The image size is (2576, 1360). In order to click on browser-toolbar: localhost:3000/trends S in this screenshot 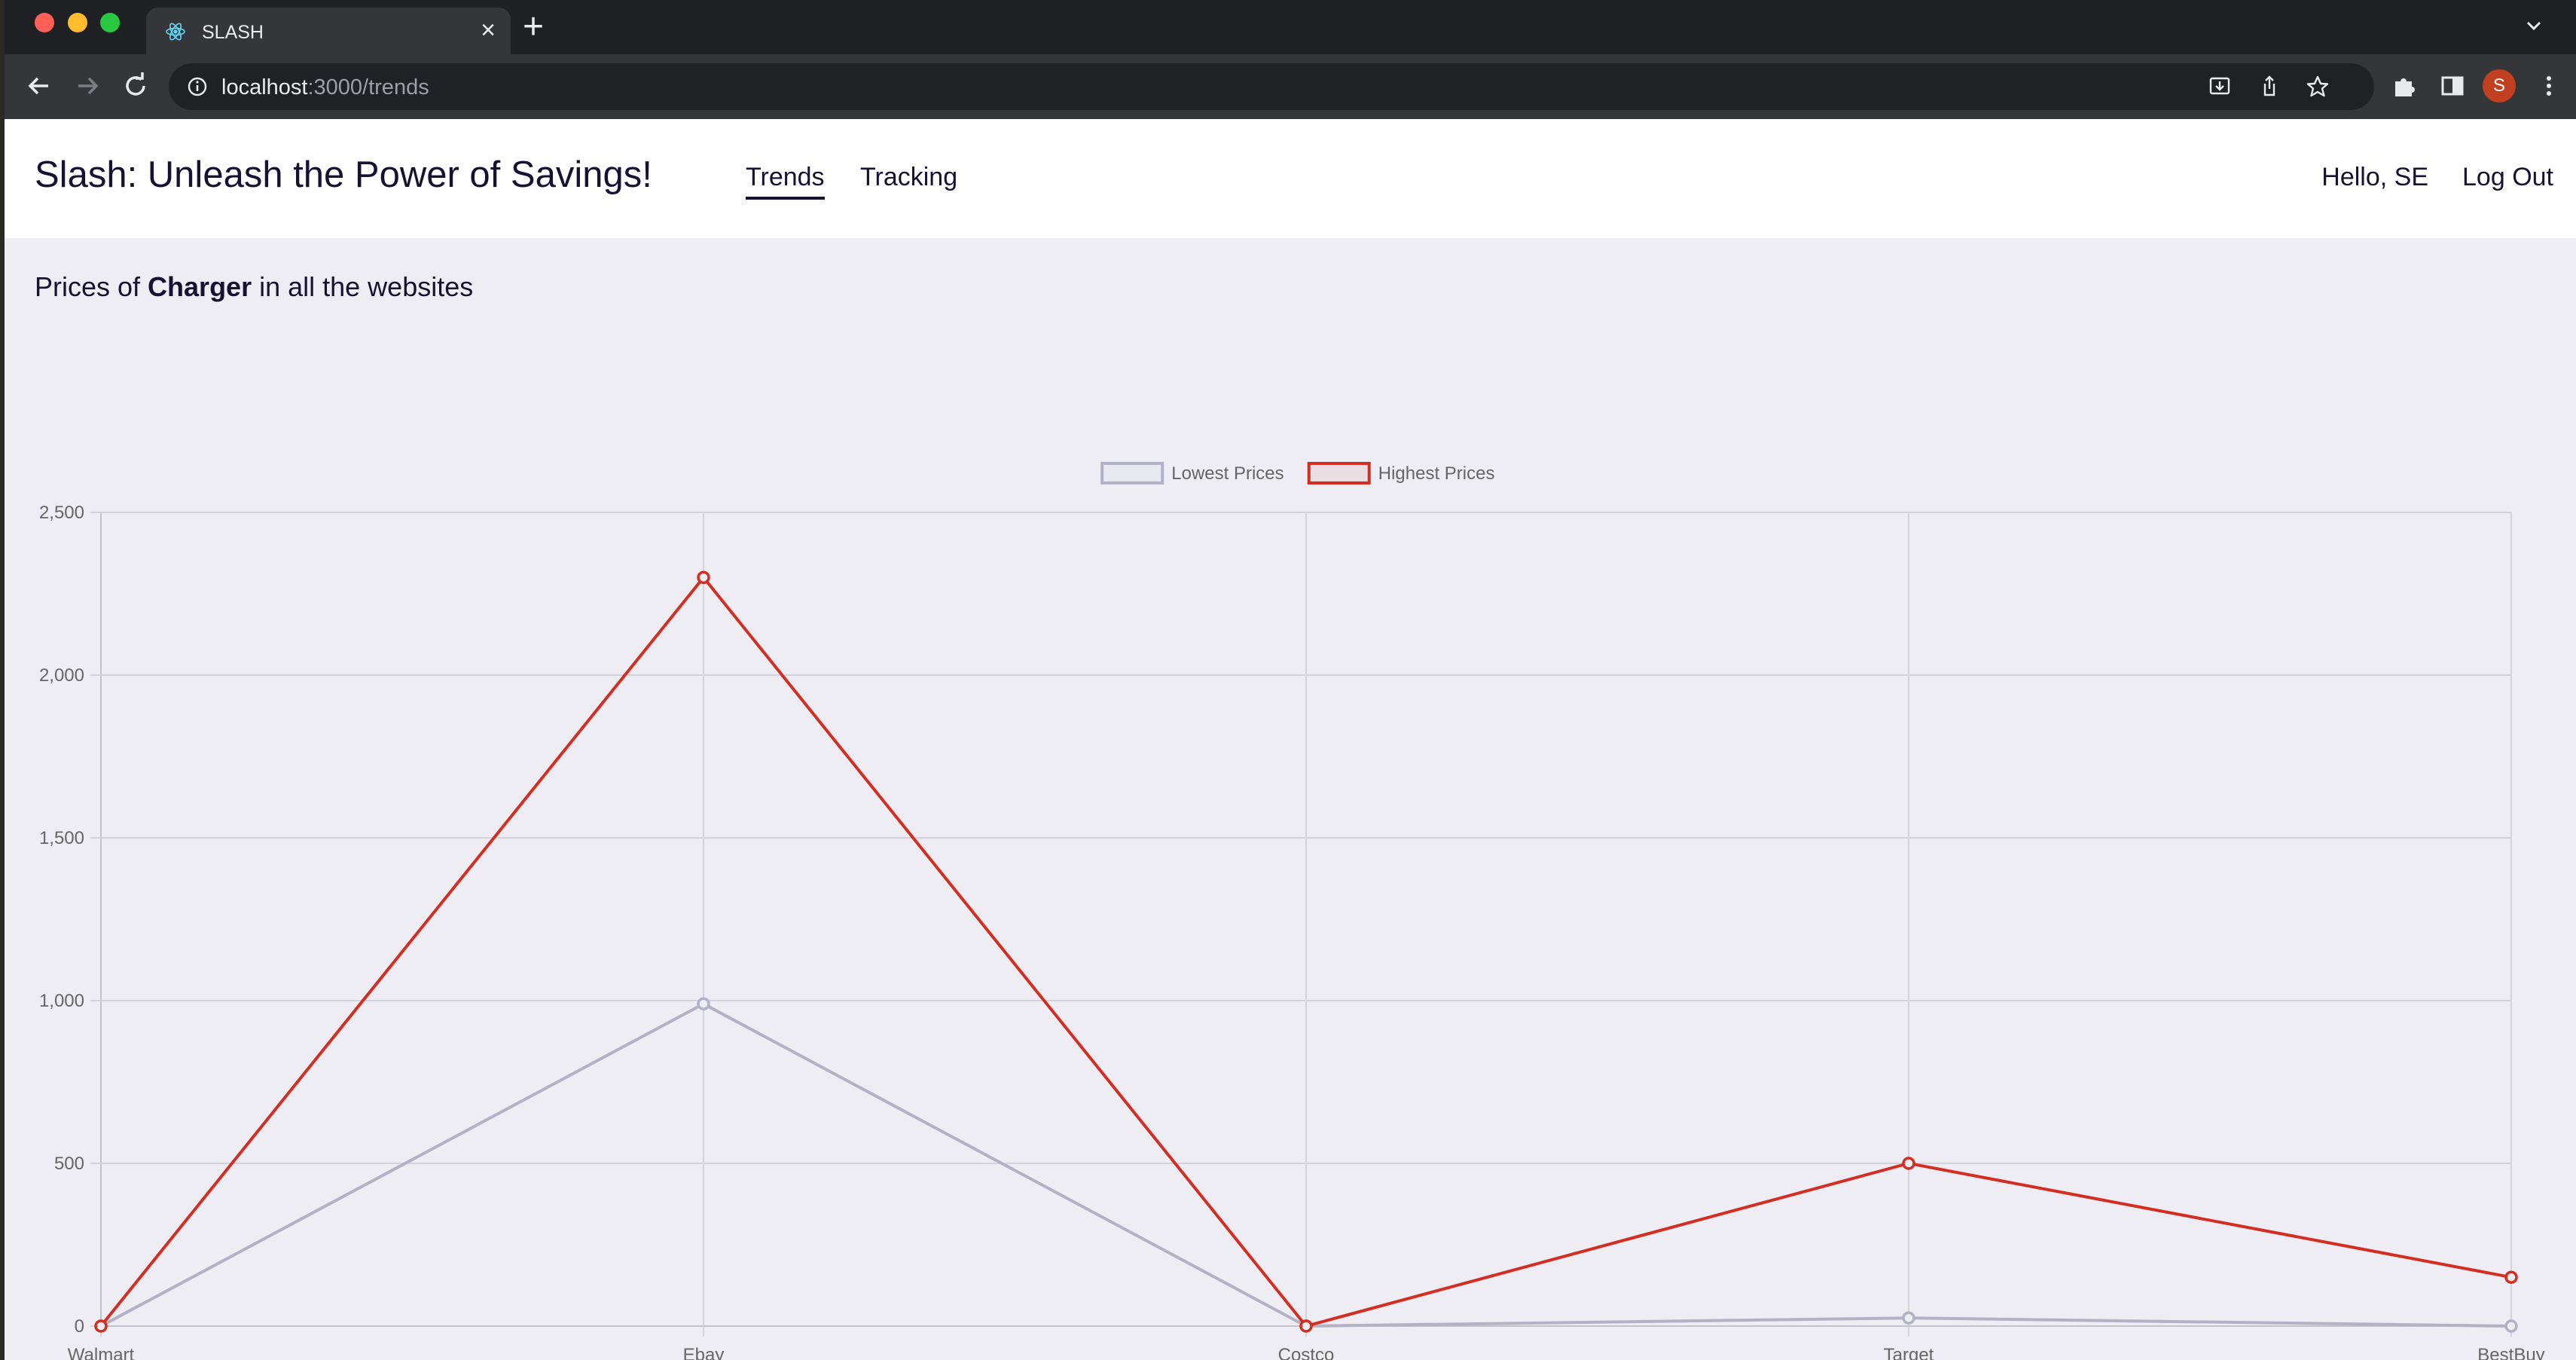, I will do `click(1291, 86)`.